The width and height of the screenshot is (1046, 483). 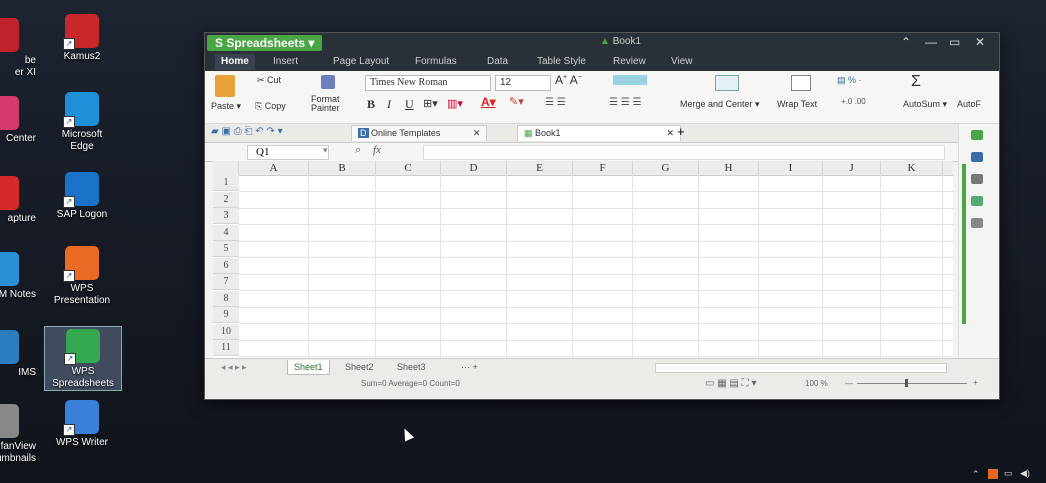 What do you see at coordinates (82, 122) in the screenshot?
I see `desktop-icon: ↗ Microsoft Edge` at bounding box center [82, 122].